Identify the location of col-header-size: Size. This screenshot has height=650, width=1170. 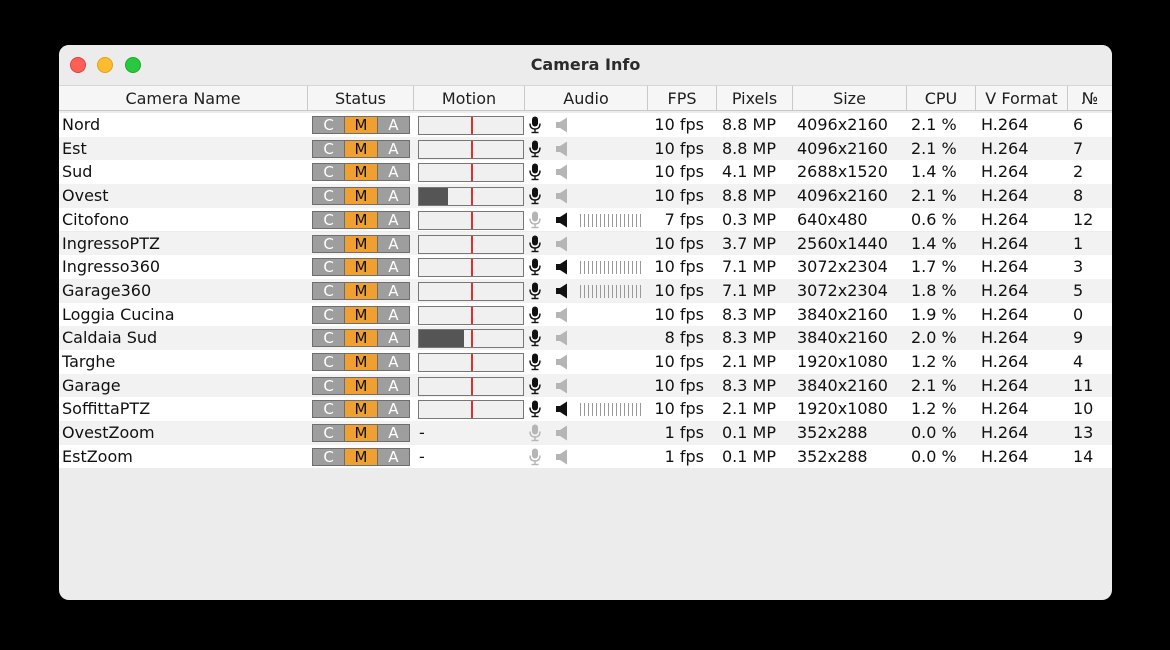
(850, 98).